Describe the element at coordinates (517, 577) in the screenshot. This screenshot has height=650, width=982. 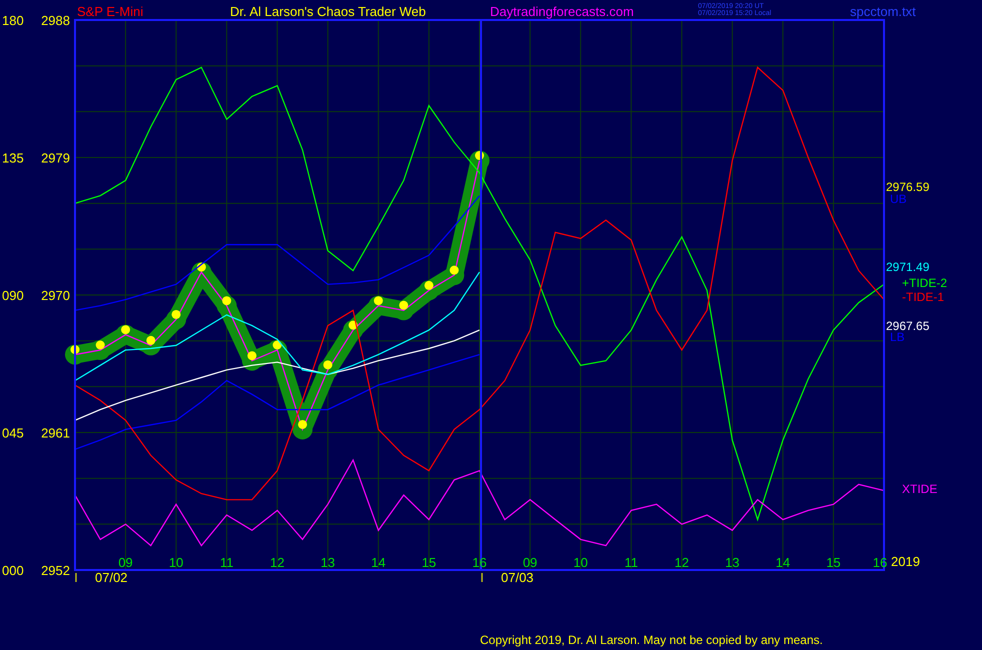
I see `date-label: 07/03` at that location.